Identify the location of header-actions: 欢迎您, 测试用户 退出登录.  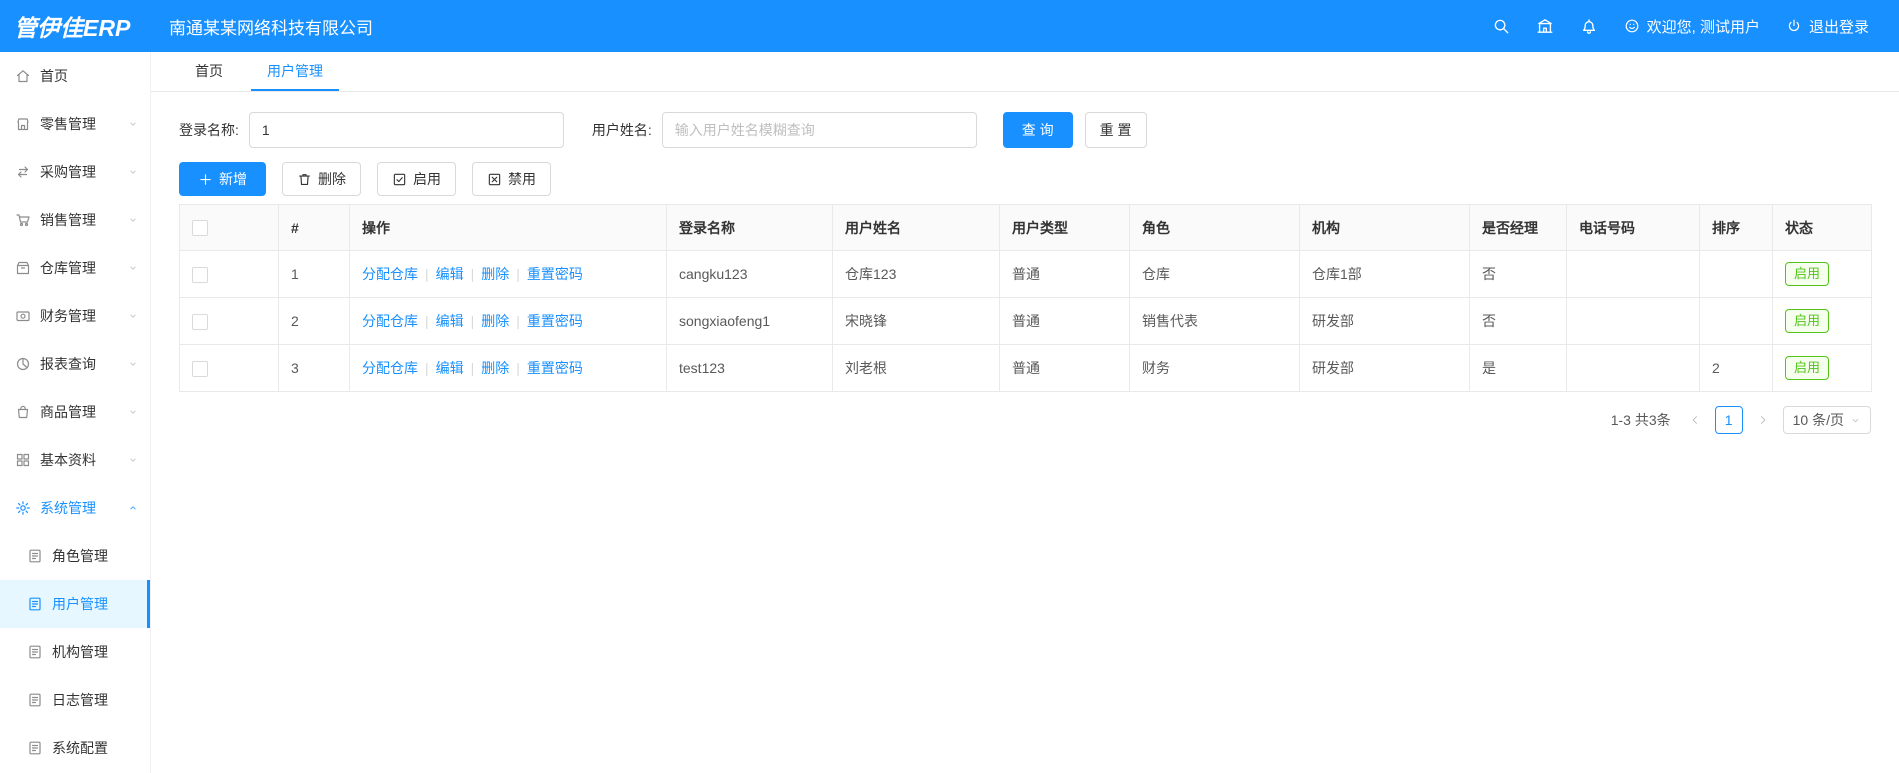
(1695, 26).